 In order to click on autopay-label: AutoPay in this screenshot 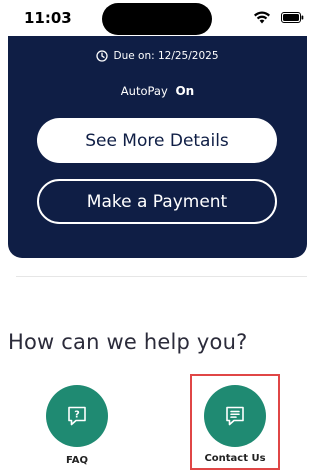, I will do `click(144, 91)`.